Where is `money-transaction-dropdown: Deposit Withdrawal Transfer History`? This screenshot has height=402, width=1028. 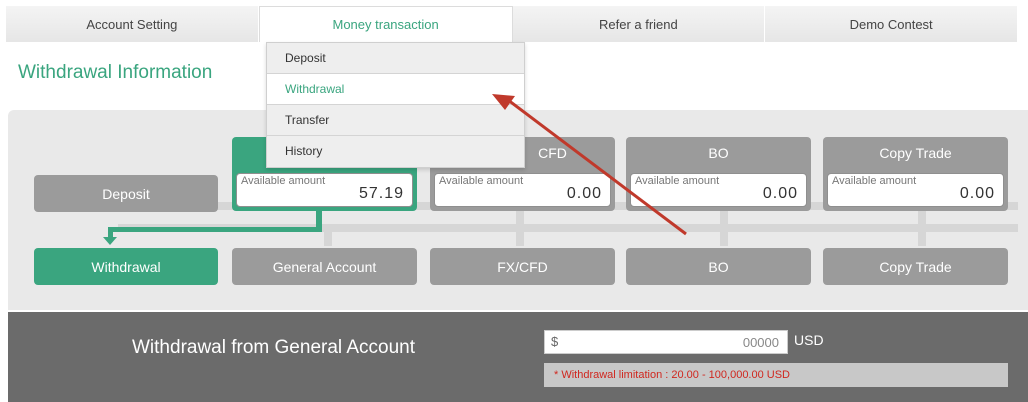 money-transaction-dropdown: Deposit Withdrawal Transfer History is located at coordinates (395, 105).